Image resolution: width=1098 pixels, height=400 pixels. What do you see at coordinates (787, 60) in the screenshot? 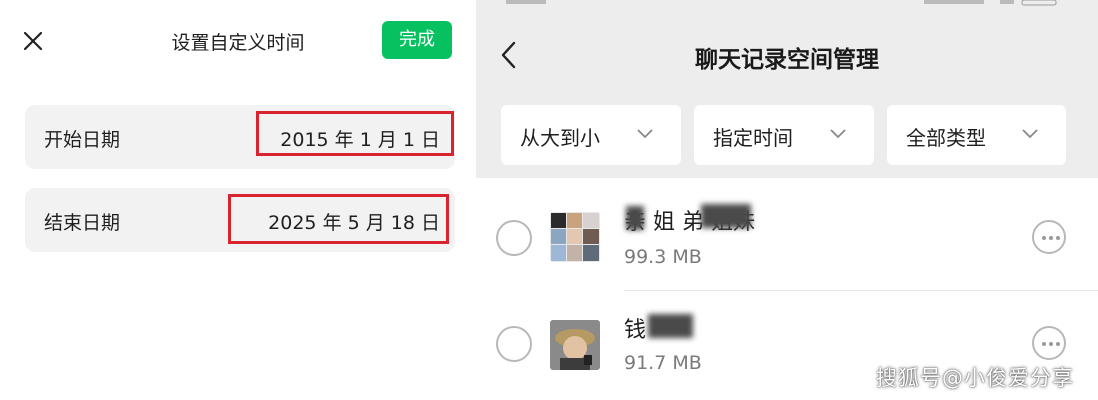
I see `storage-title: 聊天记录空间管理` at bounding box center [787, 60].